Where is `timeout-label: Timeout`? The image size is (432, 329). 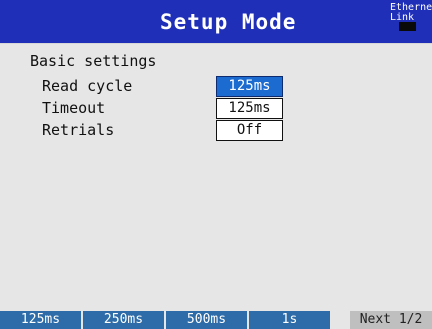
timeout-label: Timeout is located at coordinates (74, 108).